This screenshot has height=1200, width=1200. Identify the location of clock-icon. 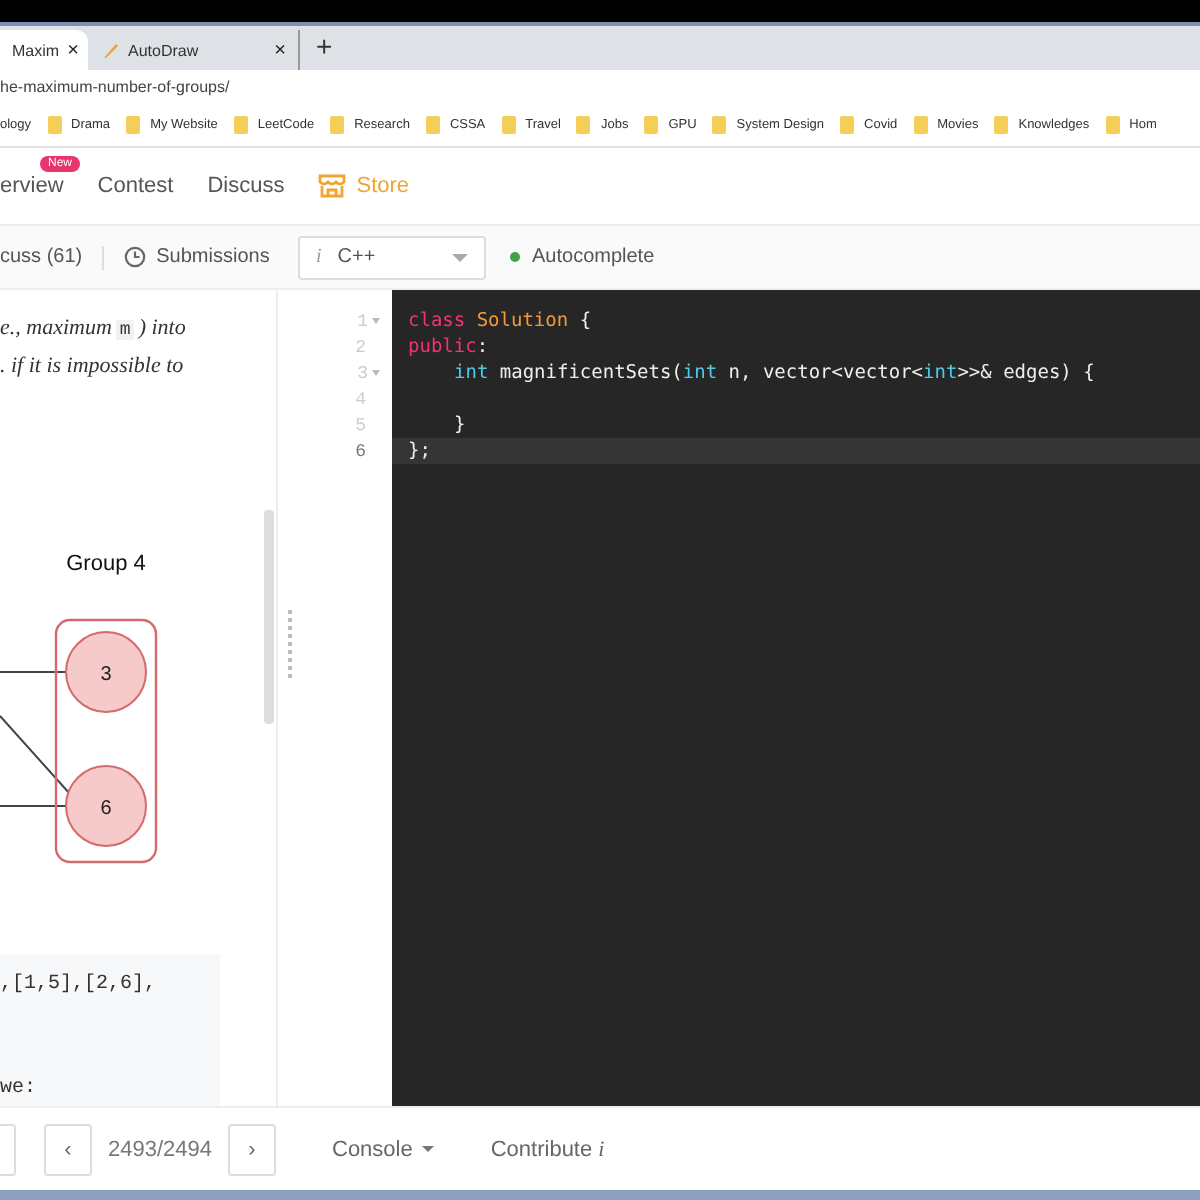
(135, 257).